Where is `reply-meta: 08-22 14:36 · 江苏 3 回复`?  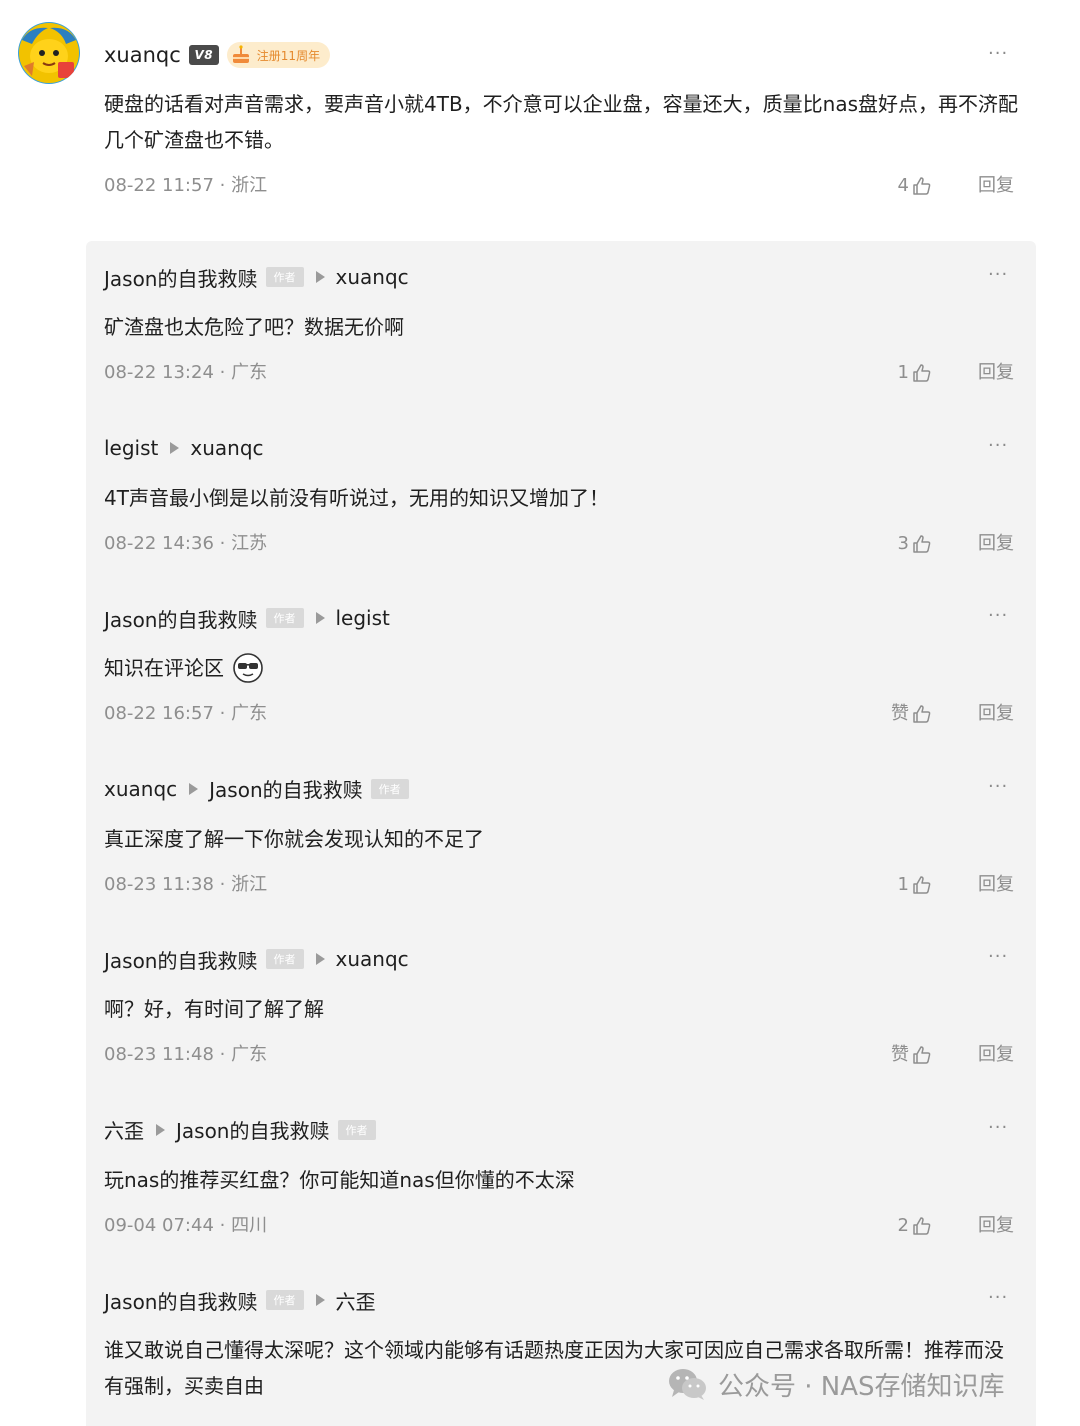 reply-meta: 08-22 14:36 · 江苏 3 回复 is located at coordinates (559, 544).